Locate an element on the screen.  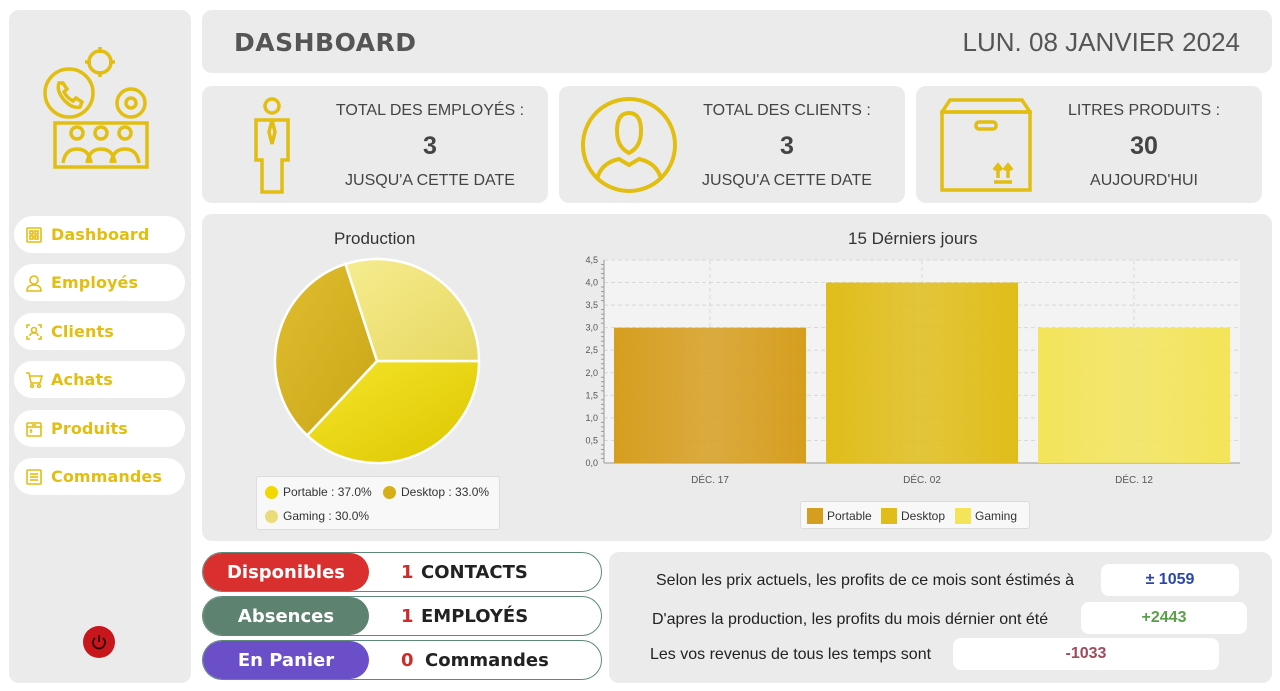
sidebar-item-label: Achats is located at coordinates (82, 379).